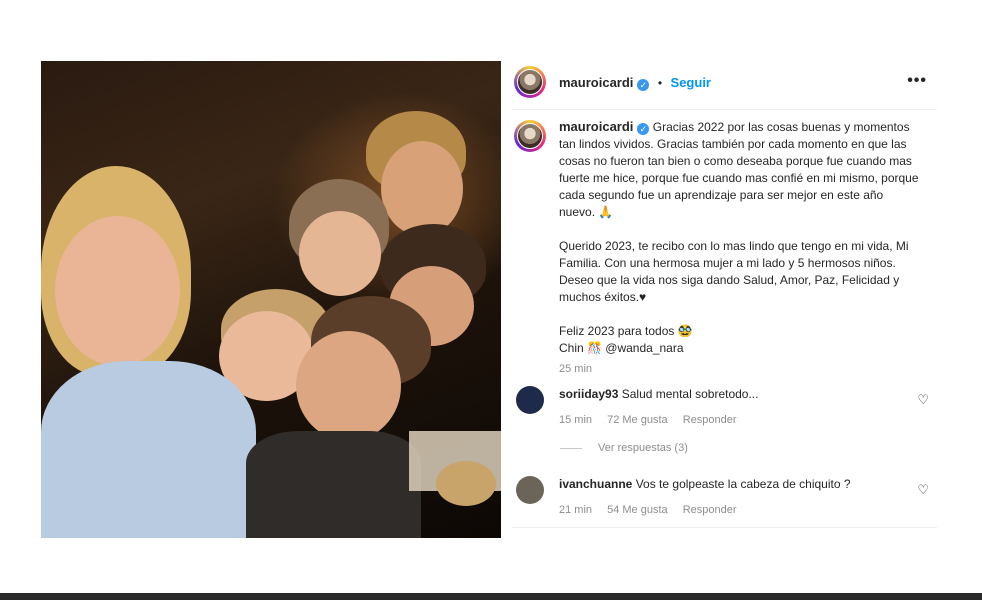 Image resolution: width=982 pixels, height=600 pixels. What do you see at coordinates (637, 510) in the screenshot?
I see `comment-likes: 54 Me gusta` at bounding box center [637, 510].